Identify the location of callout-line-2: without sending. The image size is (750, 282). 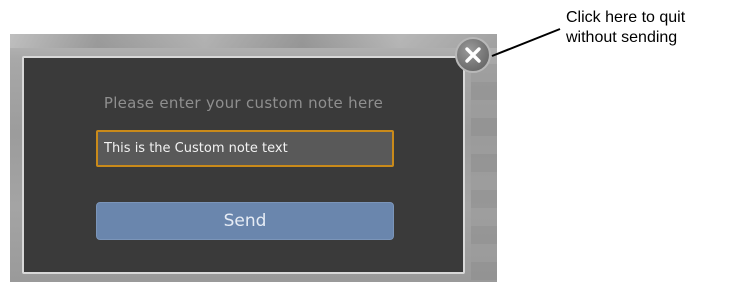
(622, 37).